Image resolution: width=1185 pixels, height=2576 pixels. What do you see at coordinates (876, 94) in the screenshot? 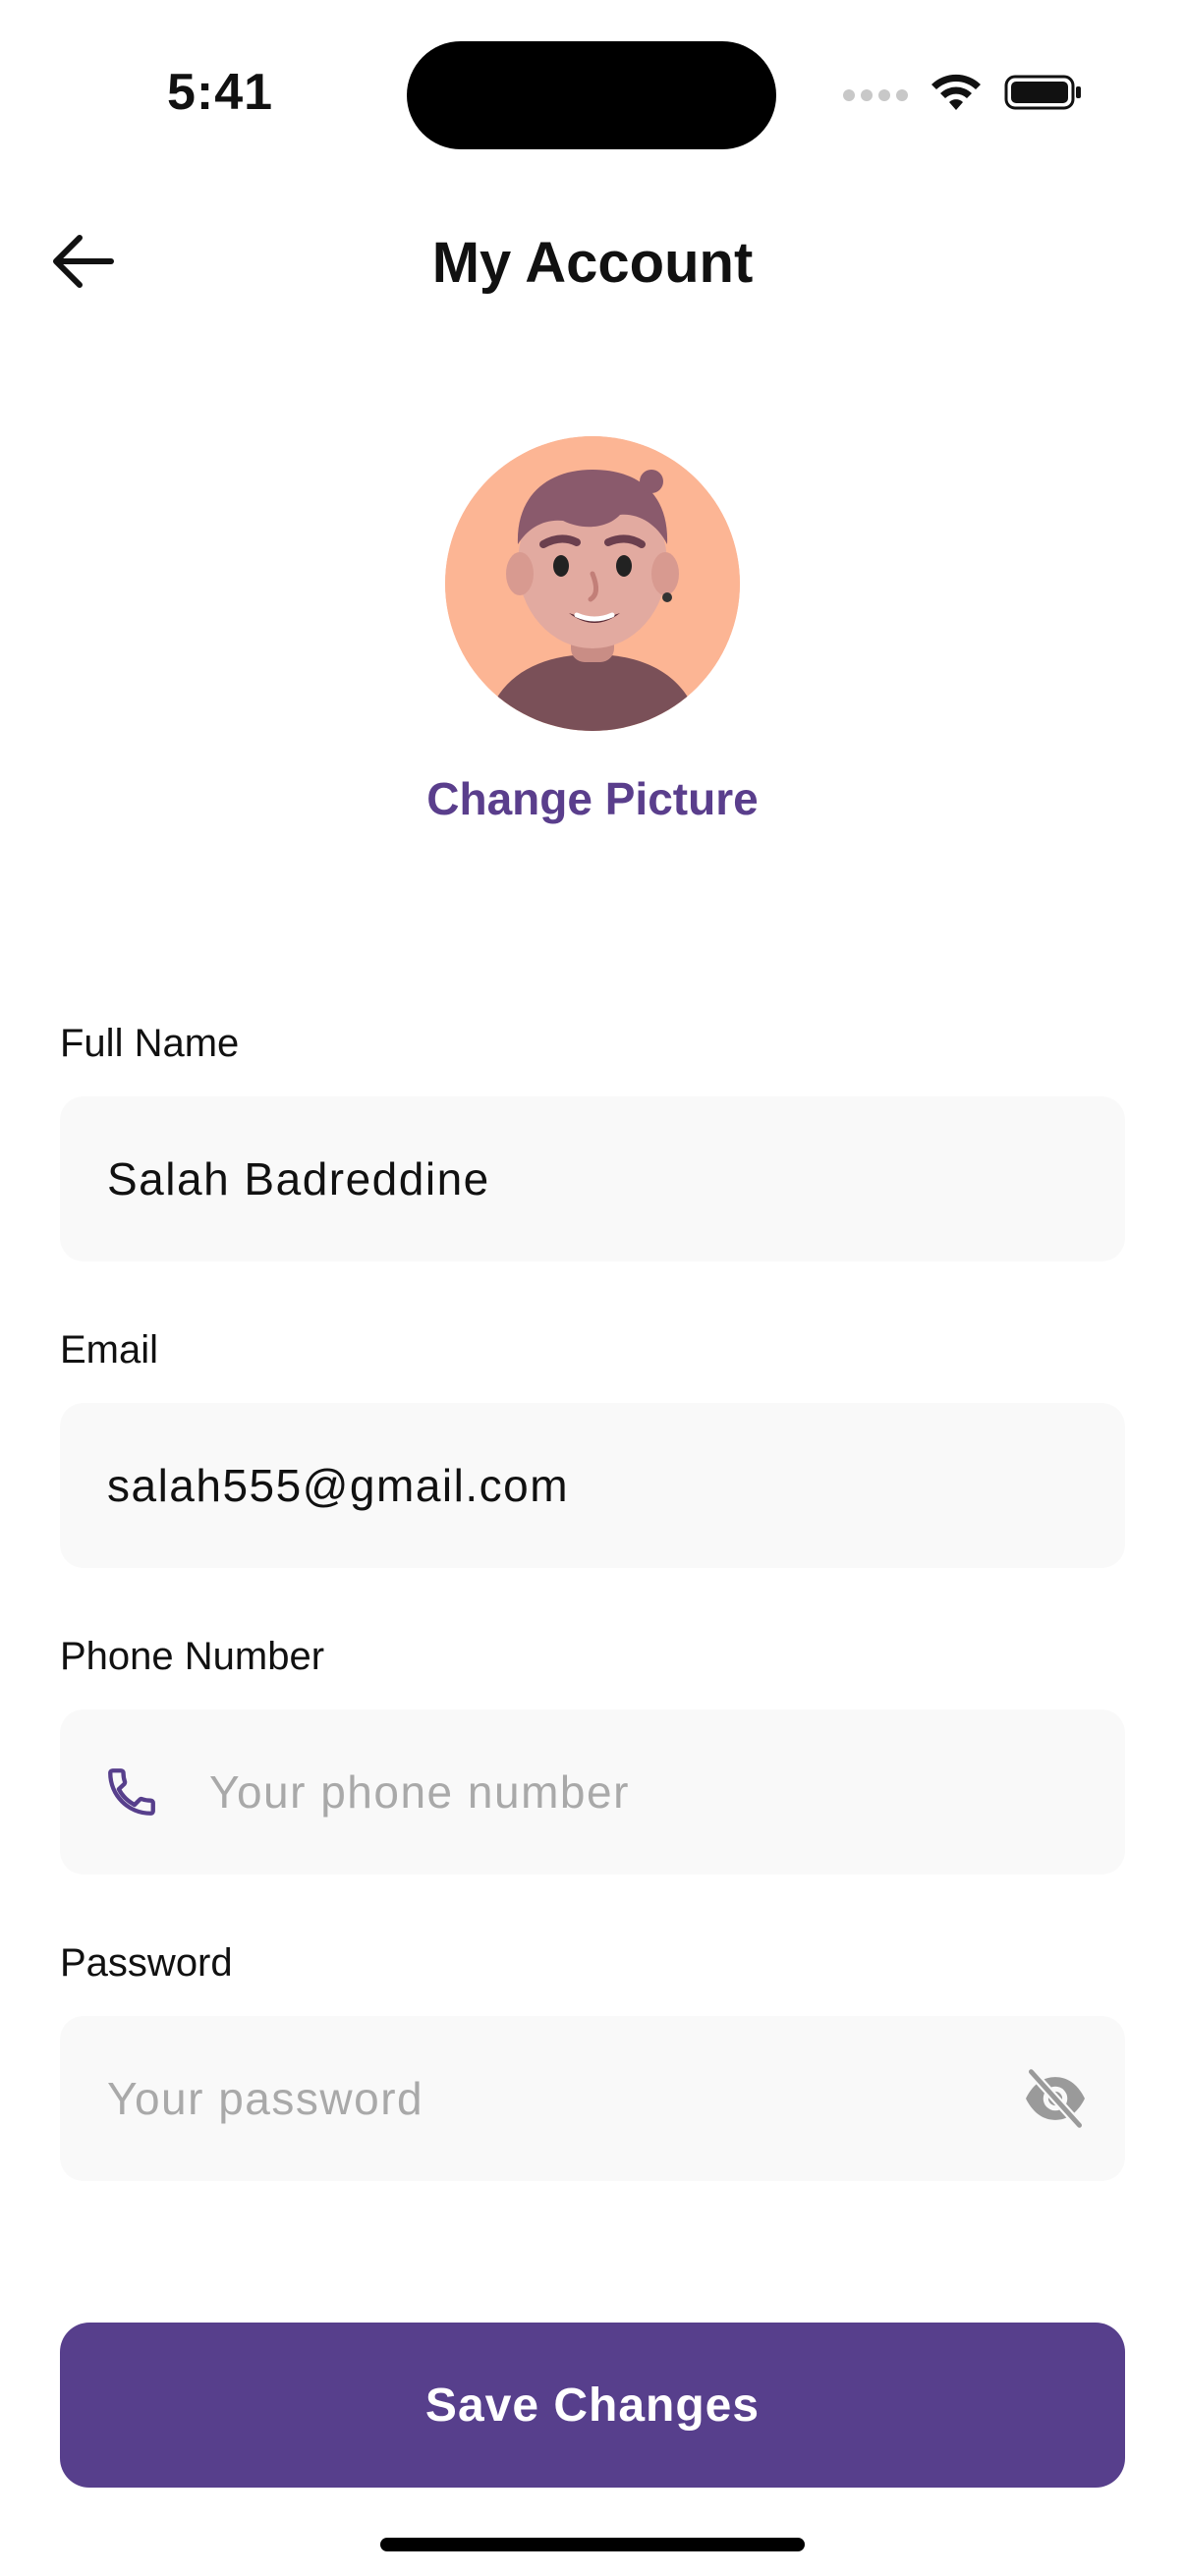
I see `cellular-signal-icon` at bounding box center [876, 94].